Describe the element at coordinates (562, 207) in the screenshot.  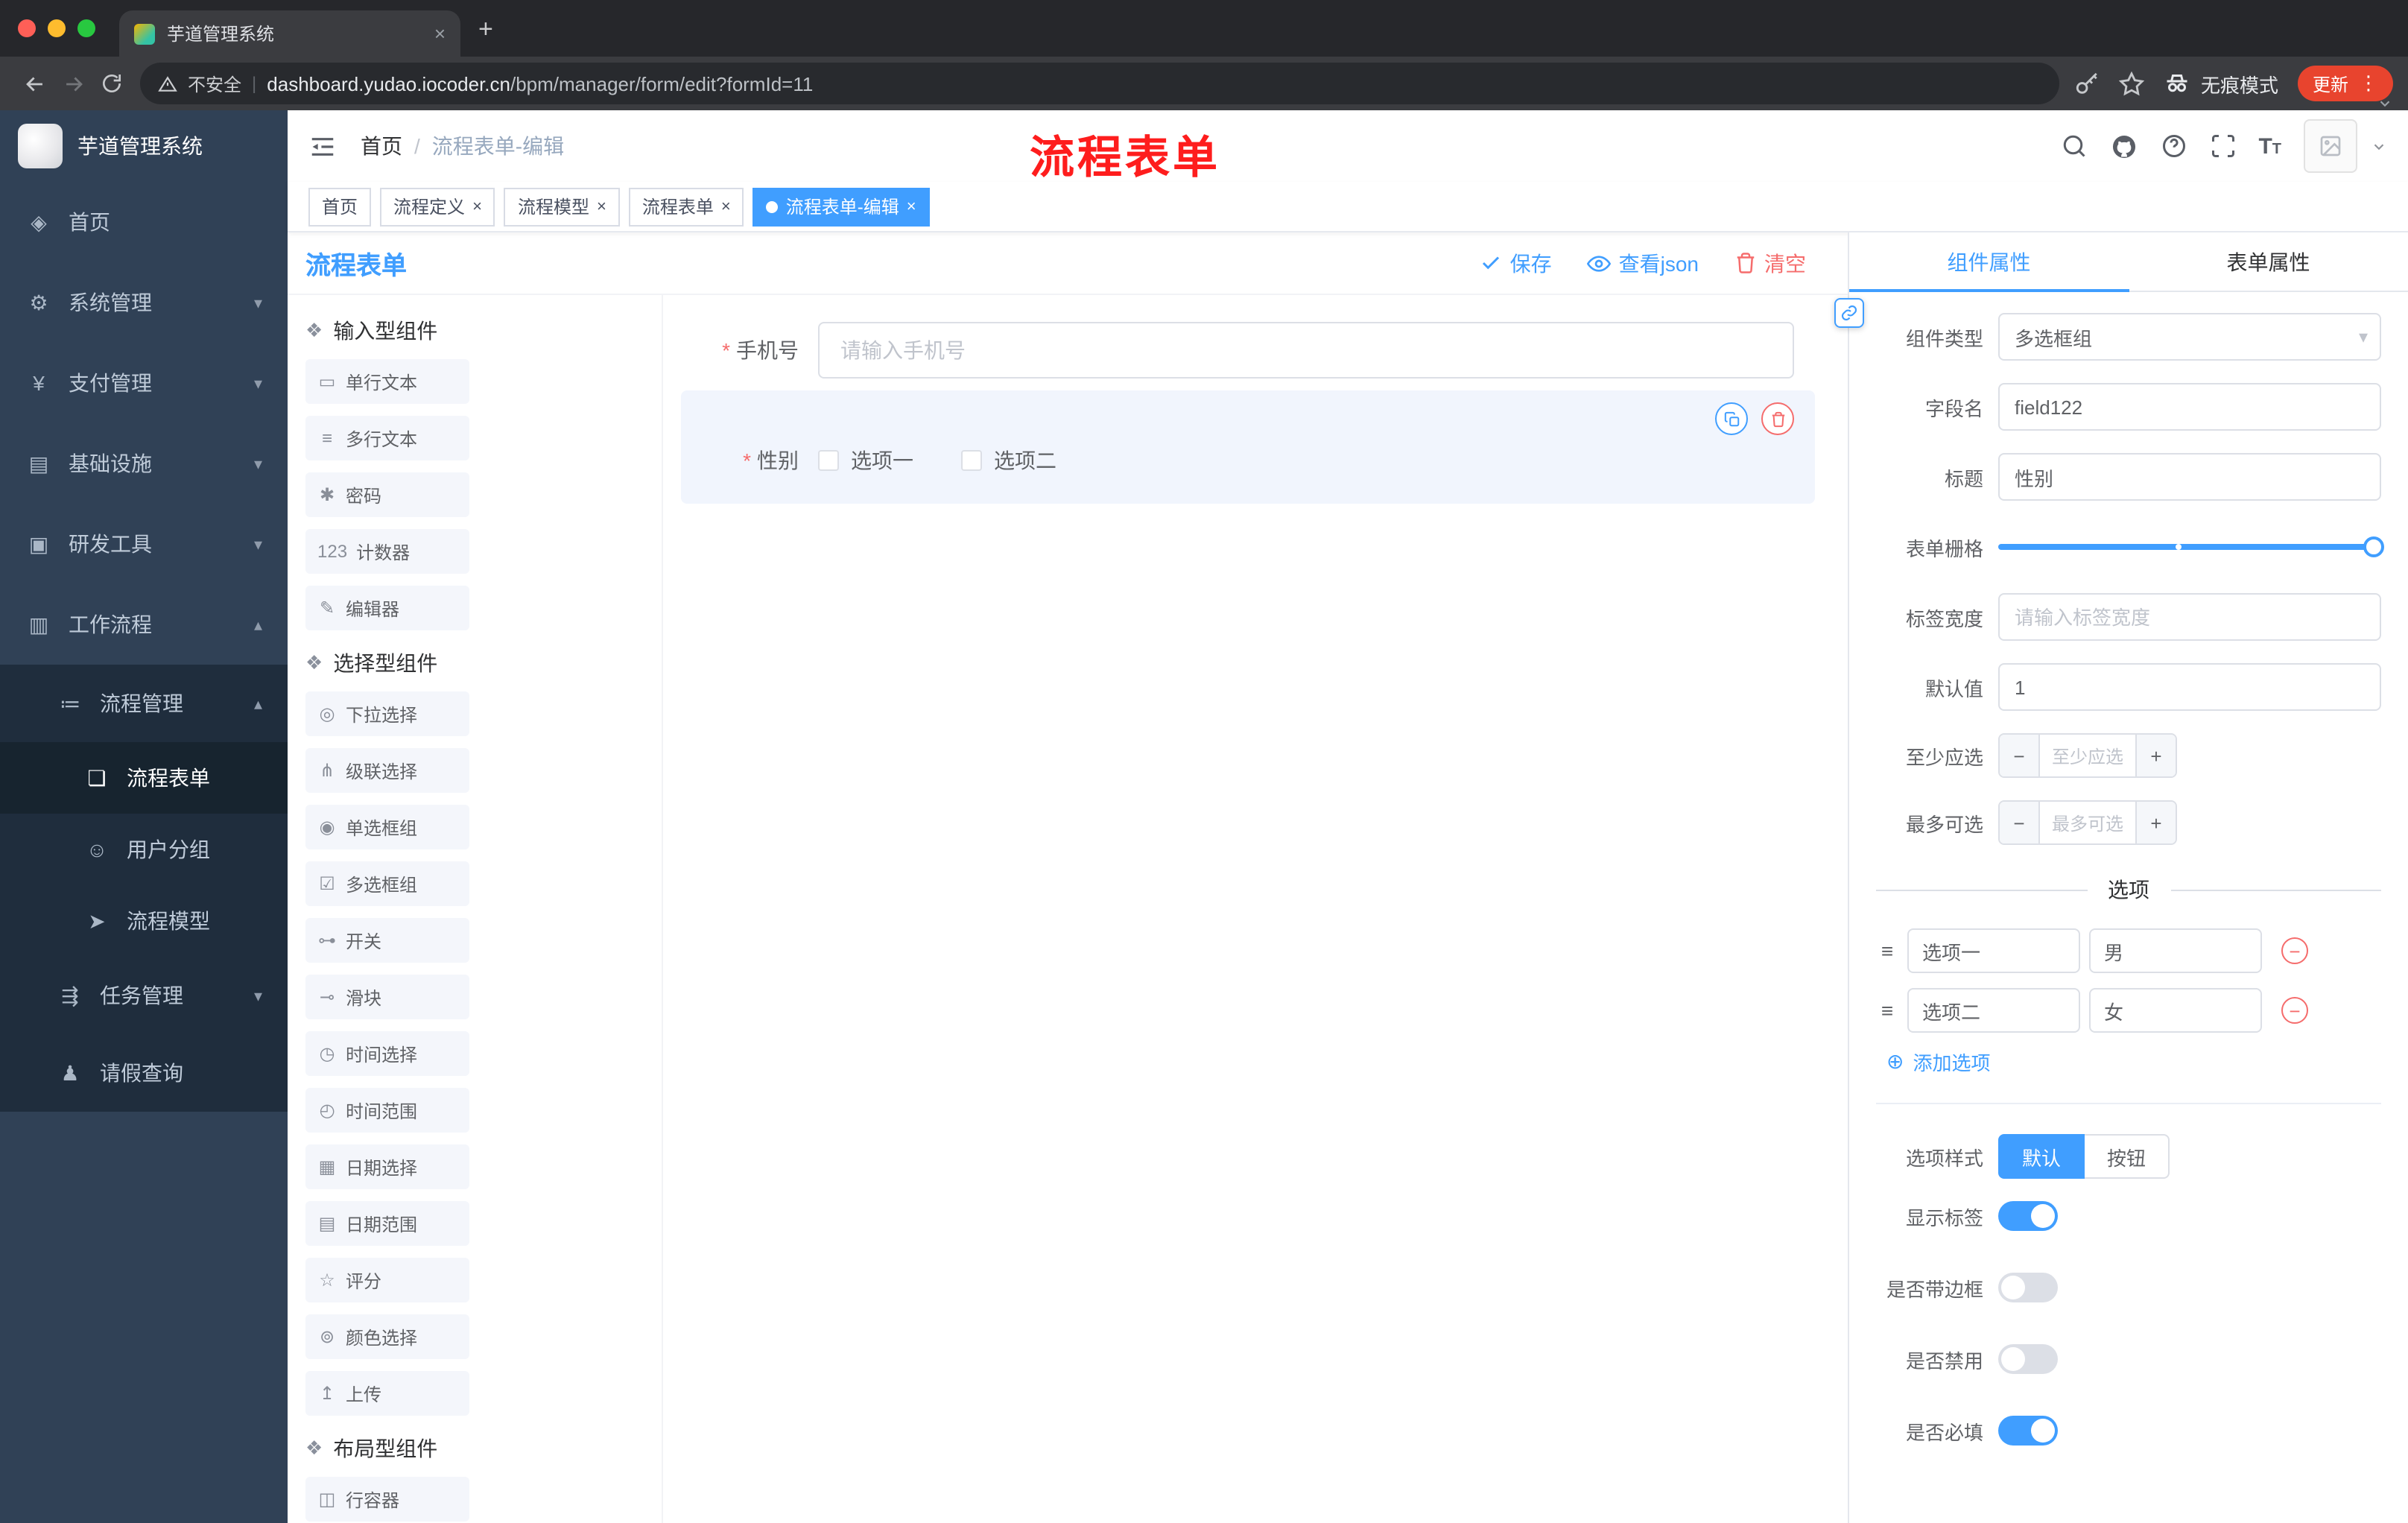
I see `tag-process-model: 流程模型 ×` at that location.